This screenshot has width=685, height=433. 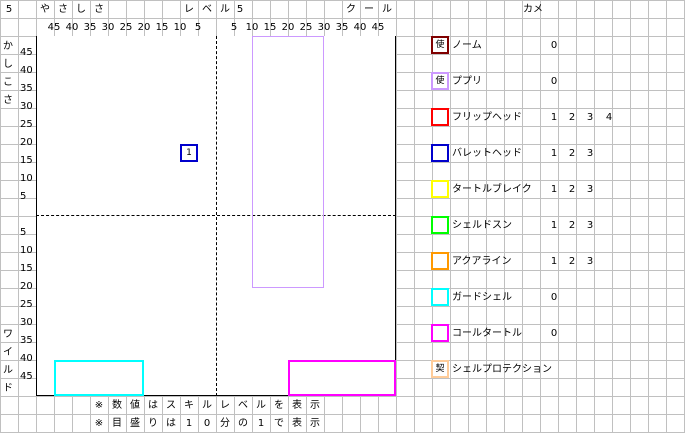 I want to click on legend-swatch: 契, so click(x=440, y=369).